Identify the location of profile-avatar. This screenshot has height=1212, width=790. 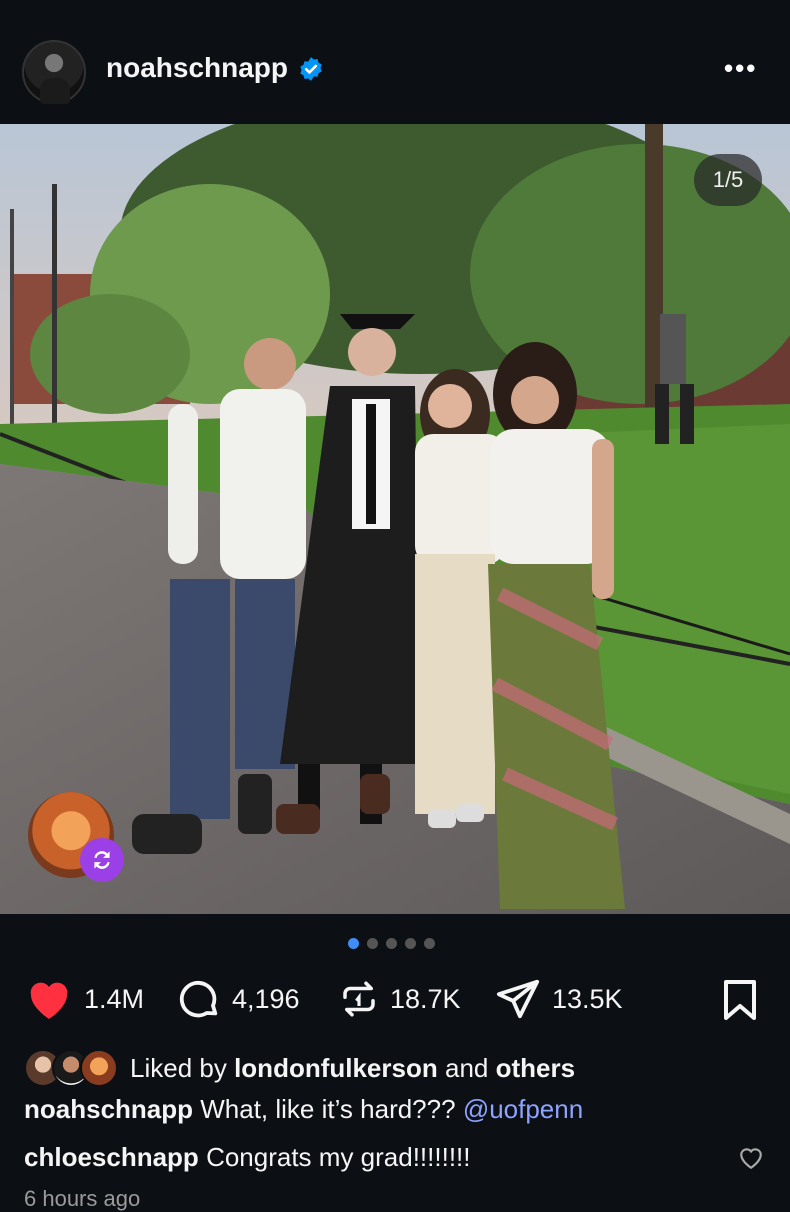
(54, 72).